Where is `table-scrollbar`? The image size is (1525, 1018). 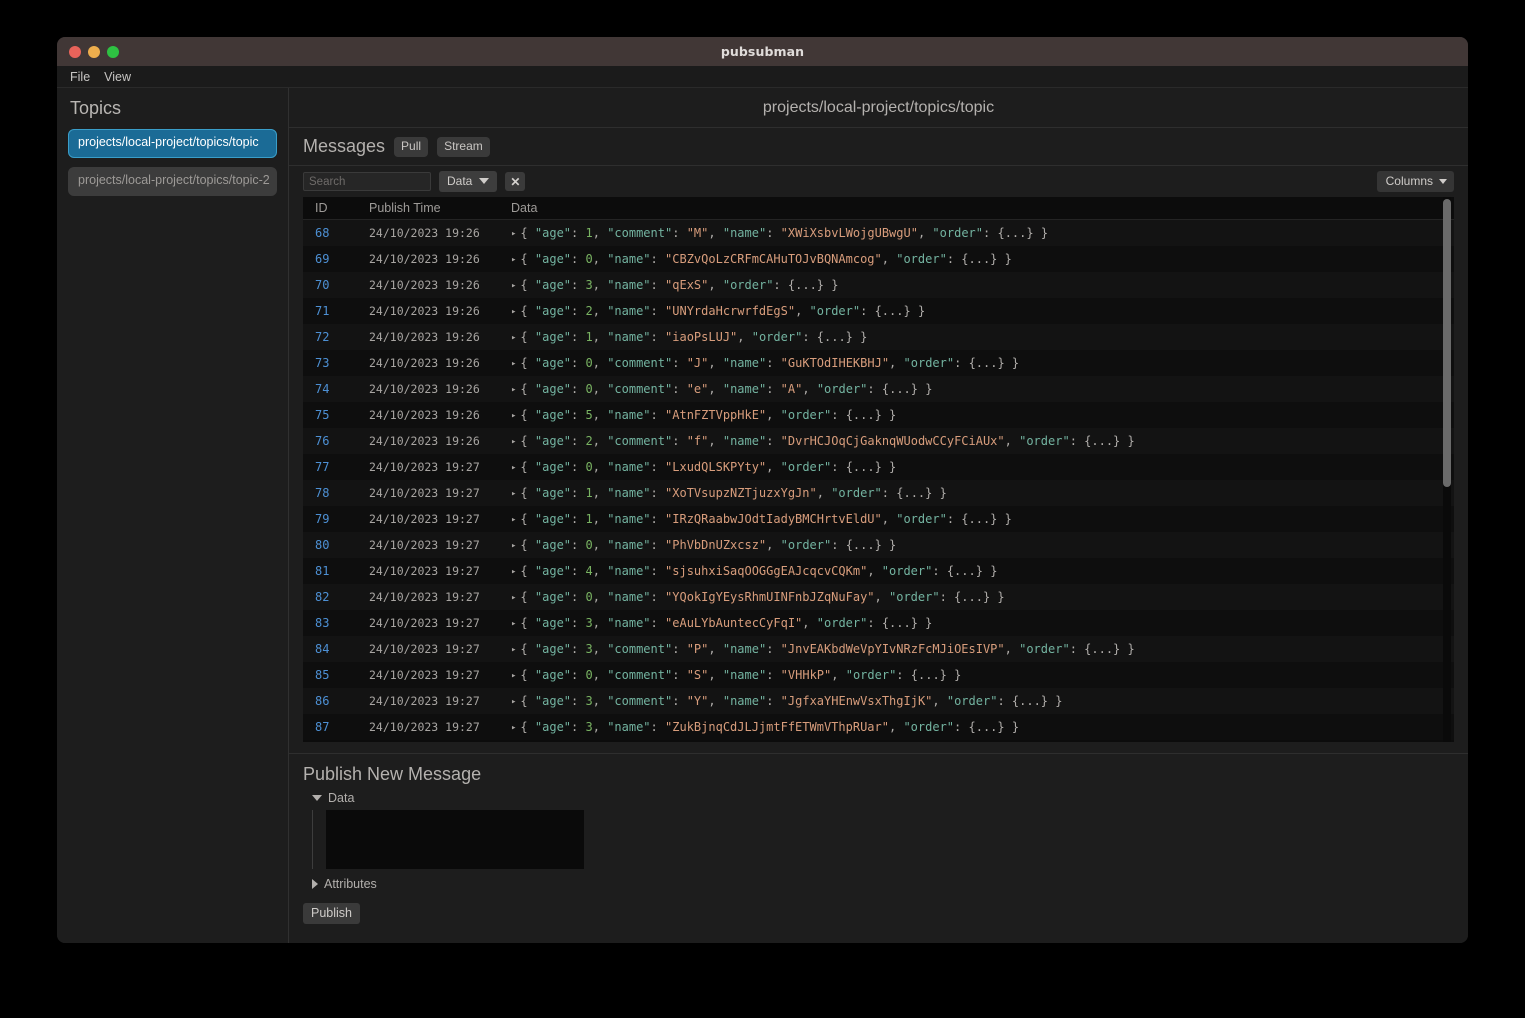
table-scrollbar is located at coordinates (1447, 469).